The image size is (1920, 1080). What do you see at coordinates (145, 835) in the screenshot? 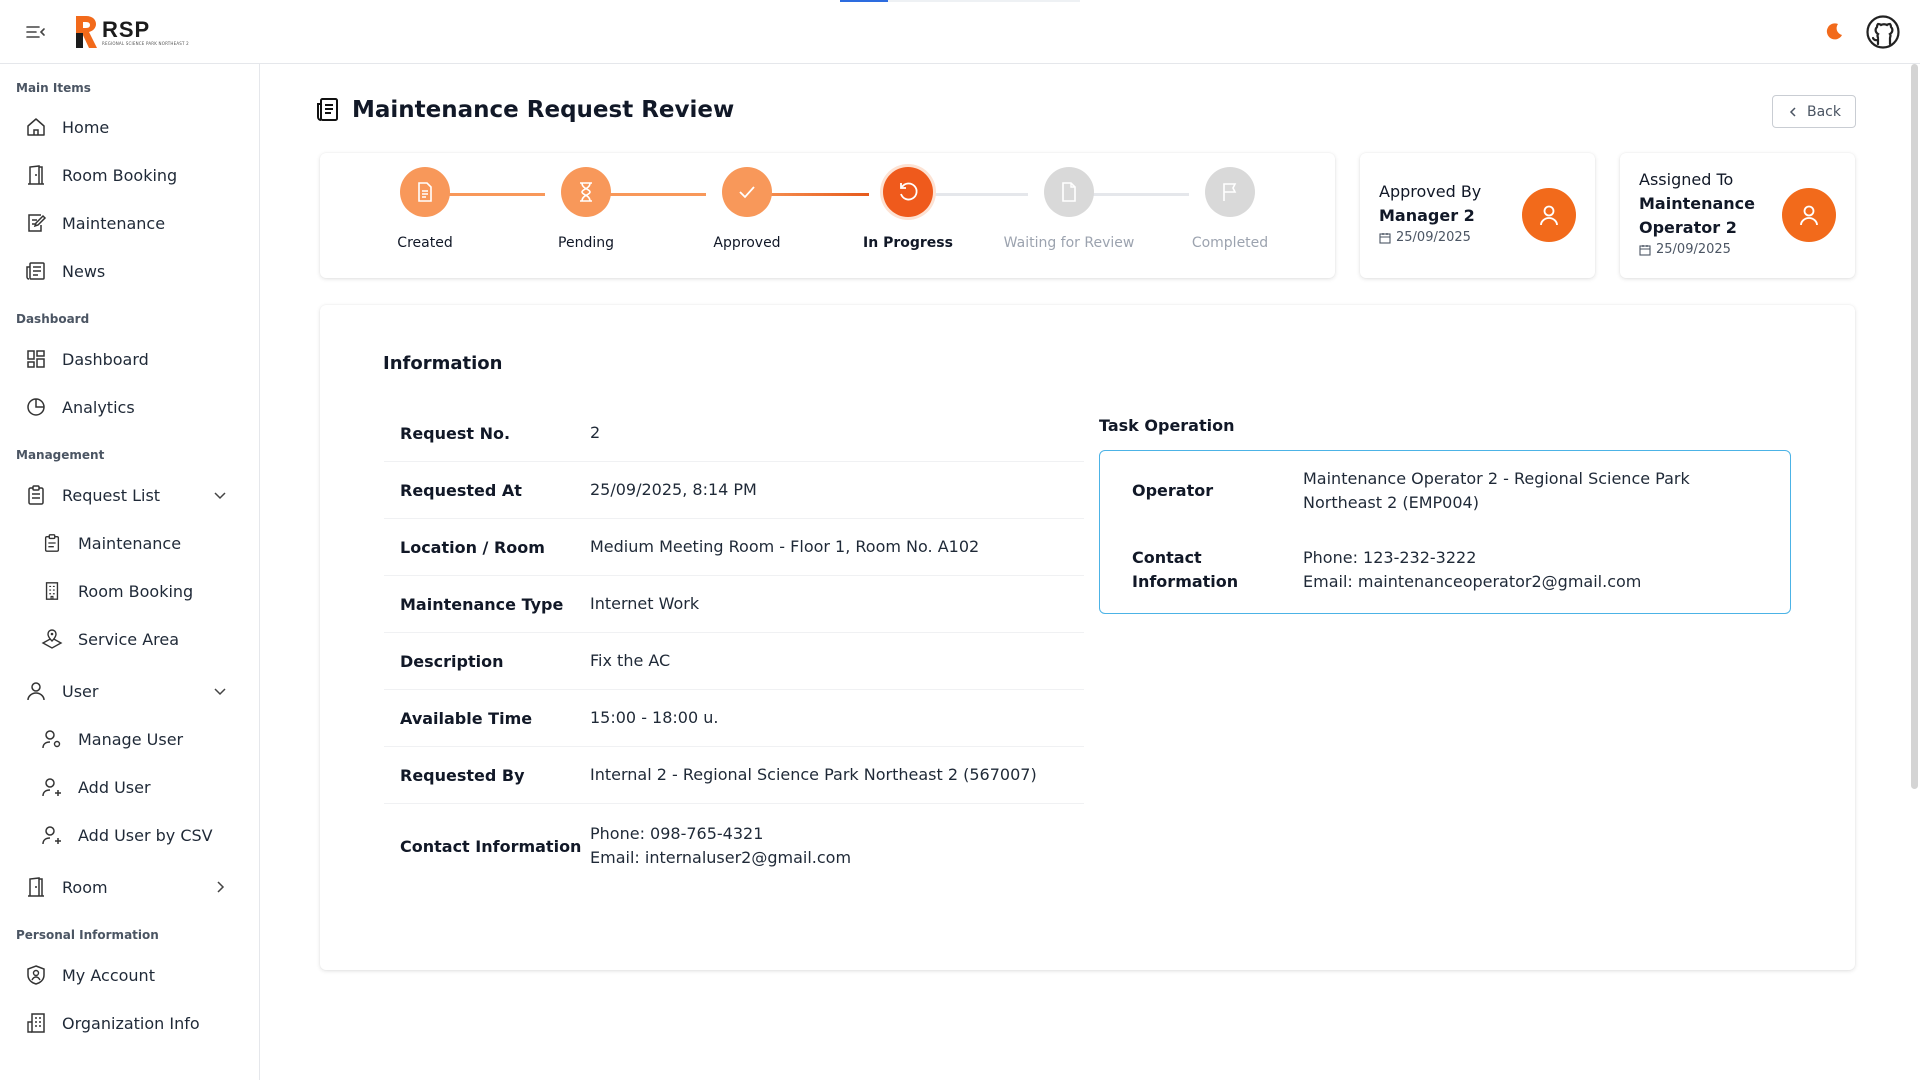
I see `sidebar-item-label: Add User by CSV` at bounding box center [145, 835].